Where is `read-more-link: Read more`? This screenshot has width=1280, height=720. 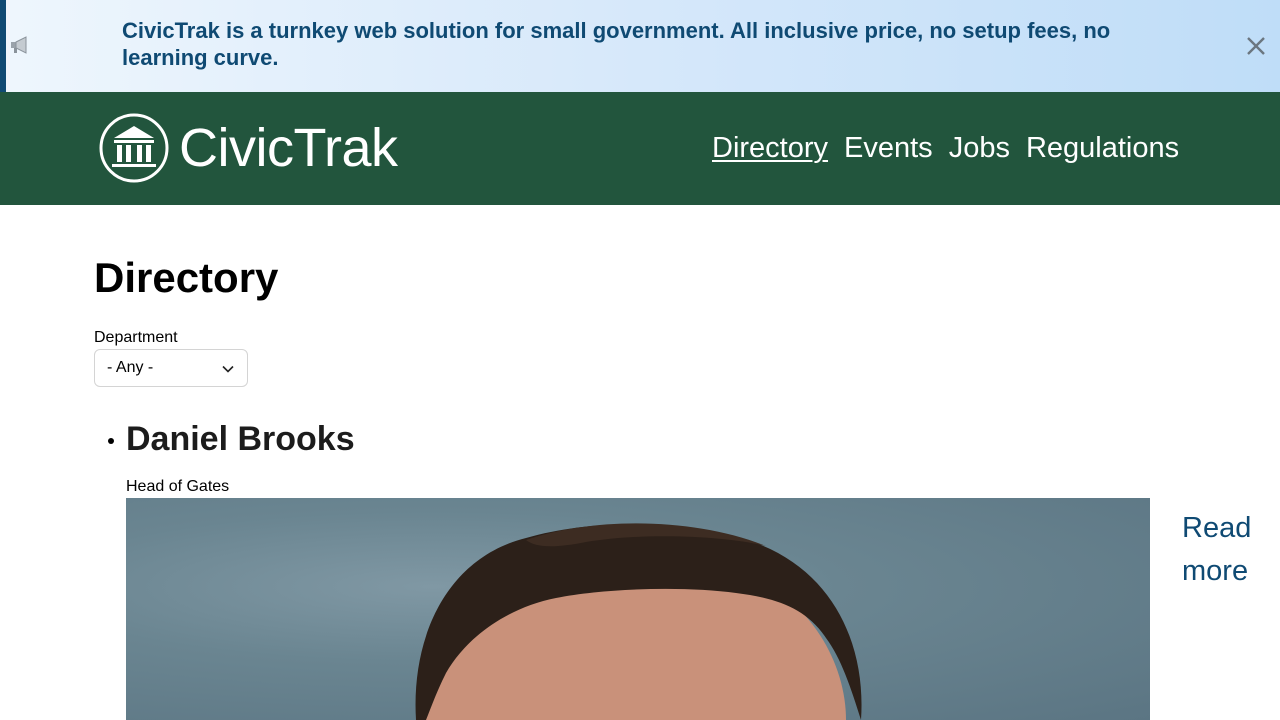 read-more-link: Read more is located at coordinates (1222, 550).